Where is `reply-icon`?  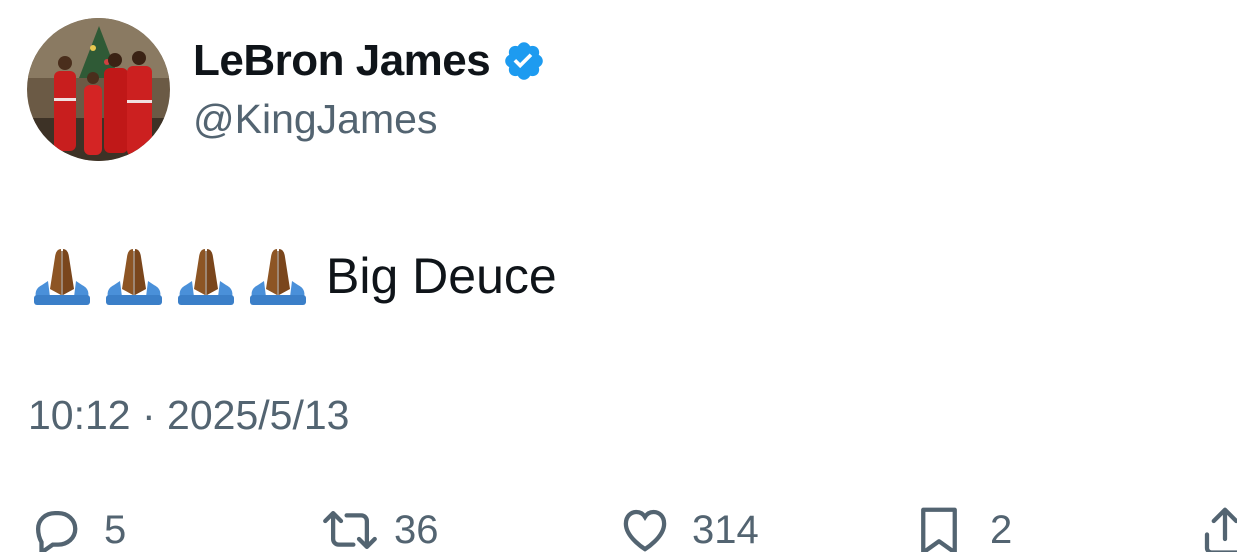
reply-icon is located at coordinates (55, 527).